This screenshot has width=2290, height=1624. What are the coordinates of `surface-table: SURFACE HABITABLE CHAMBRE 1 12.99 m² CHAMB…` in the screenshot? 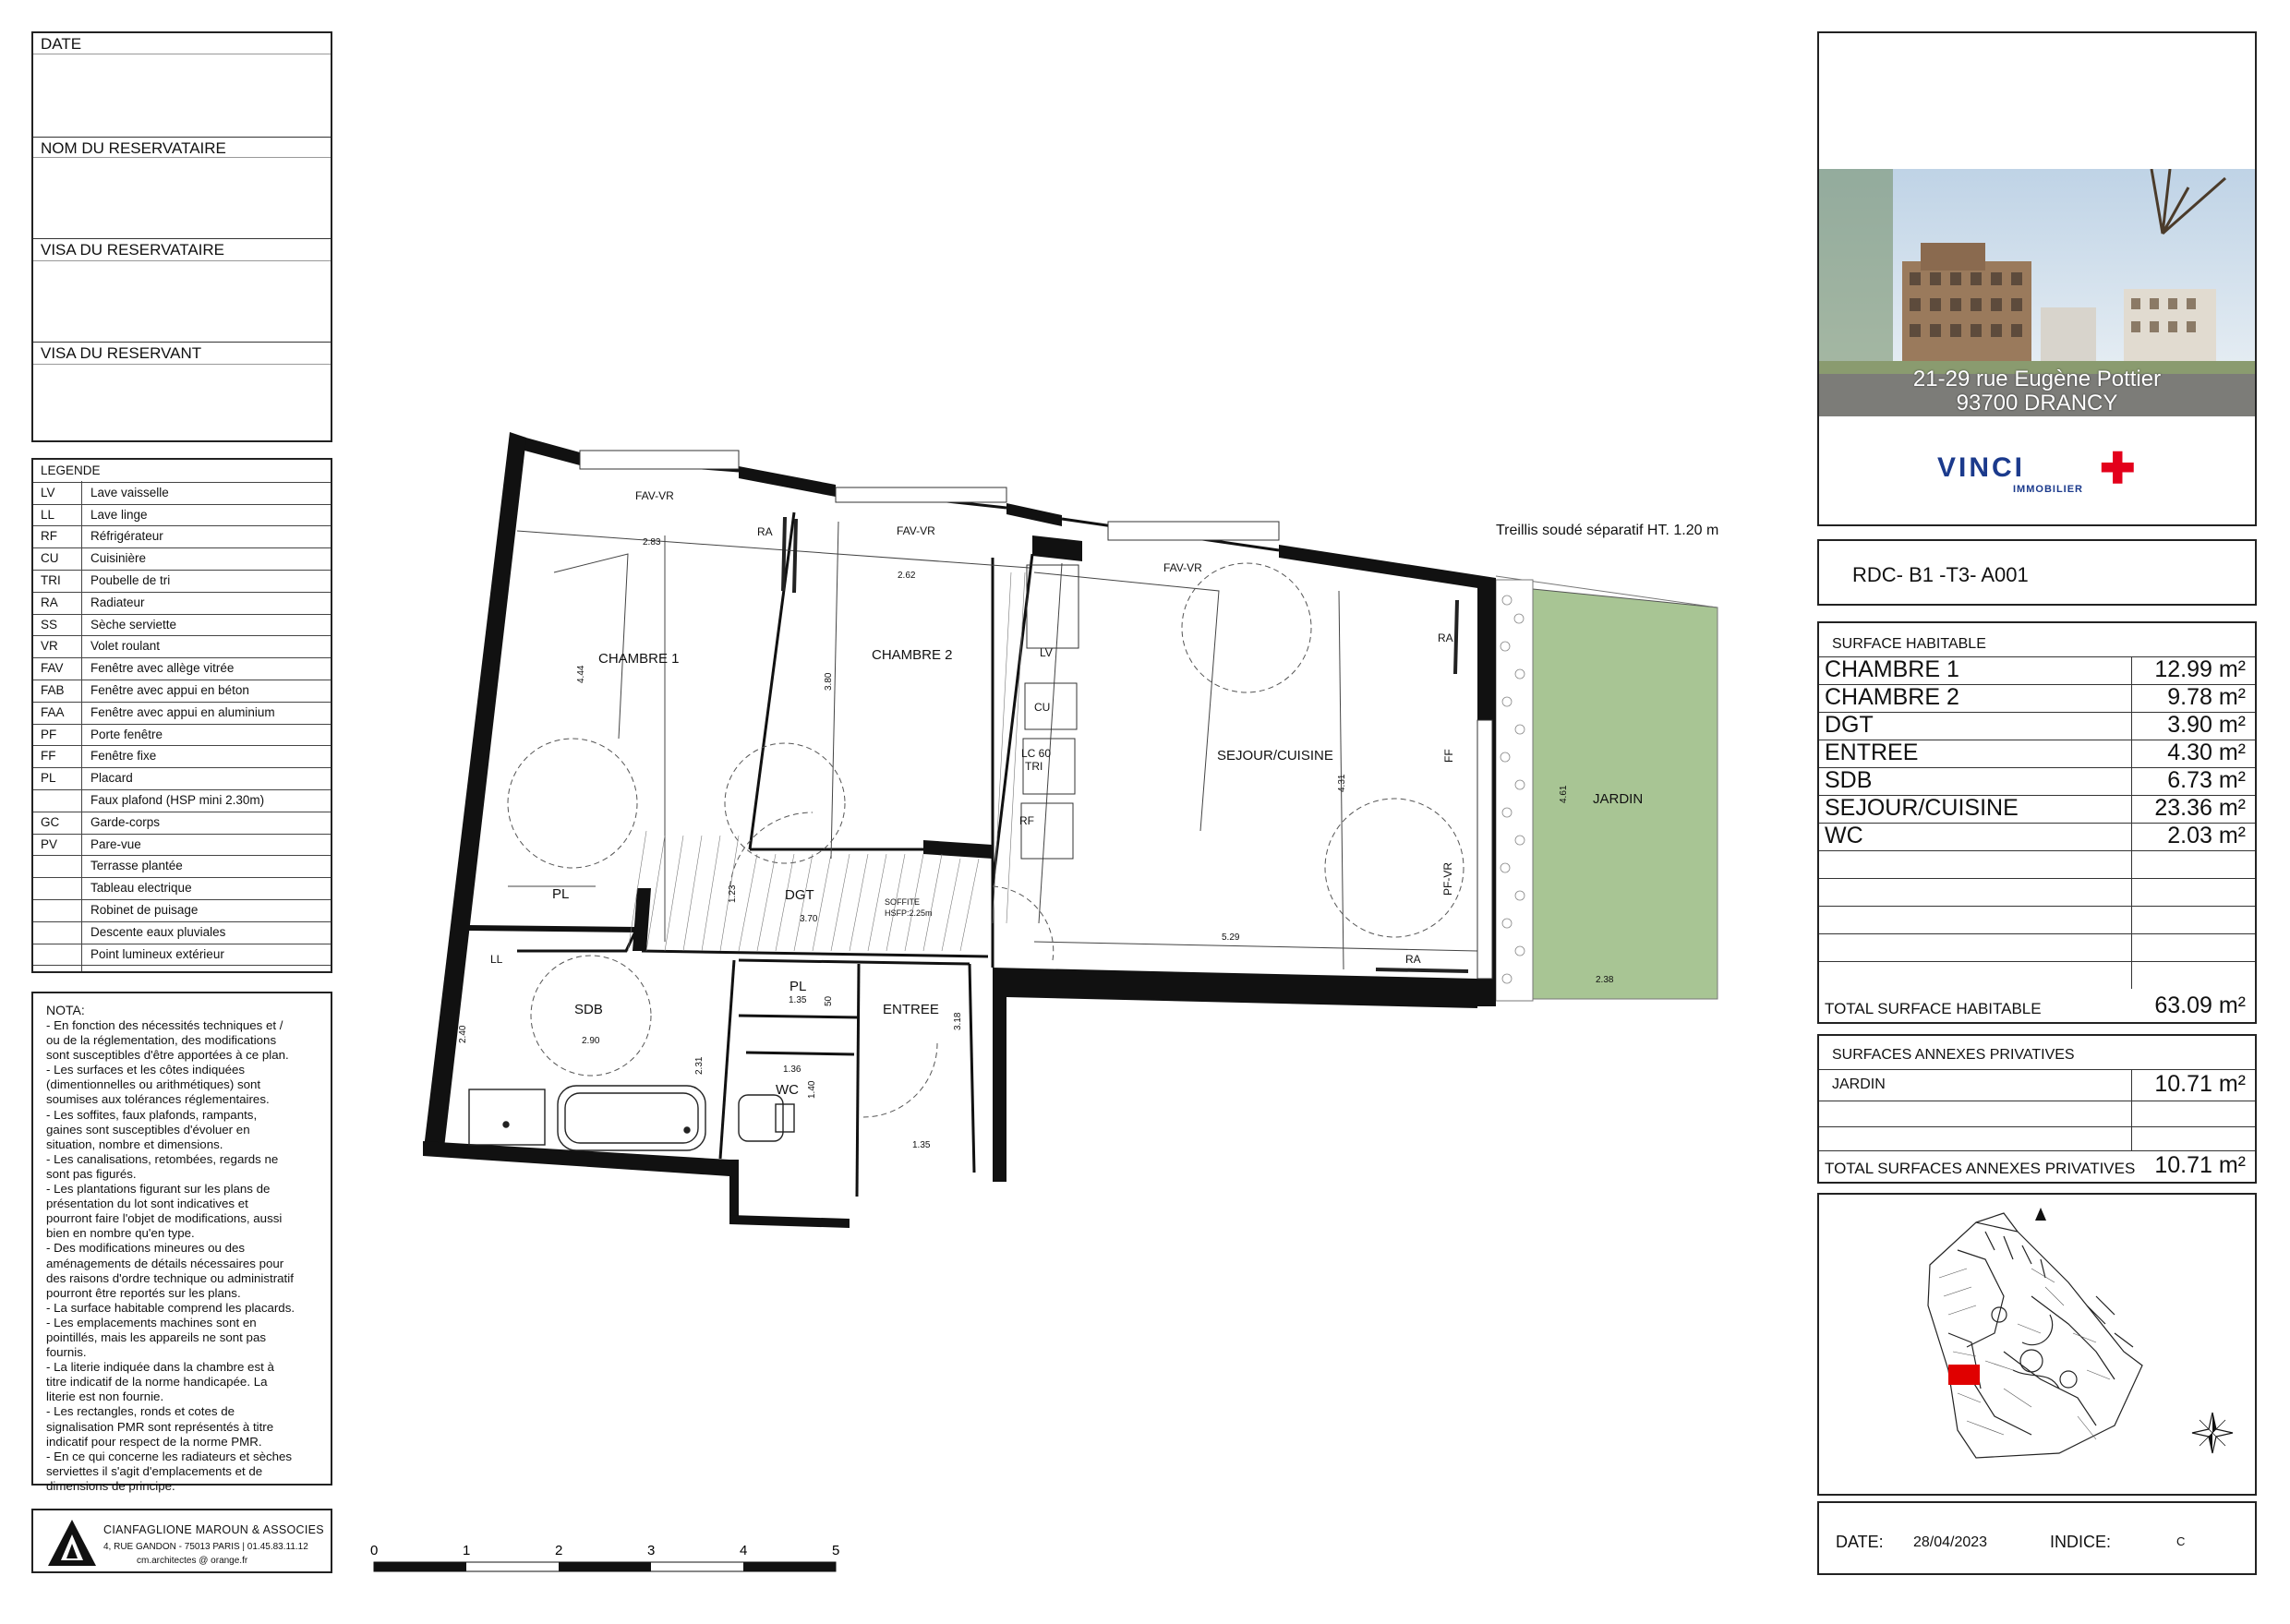 It's located at (2037, 822).